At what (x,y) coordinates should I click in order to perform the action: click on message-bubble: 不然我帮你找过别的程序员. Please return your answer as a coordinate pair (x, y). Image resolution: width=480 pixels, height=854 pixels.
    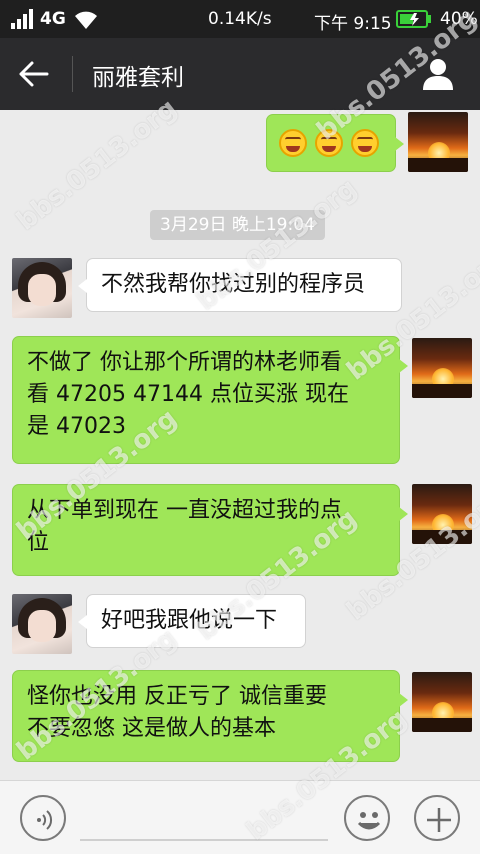
    Looking at the image, I should click on (240, 285).